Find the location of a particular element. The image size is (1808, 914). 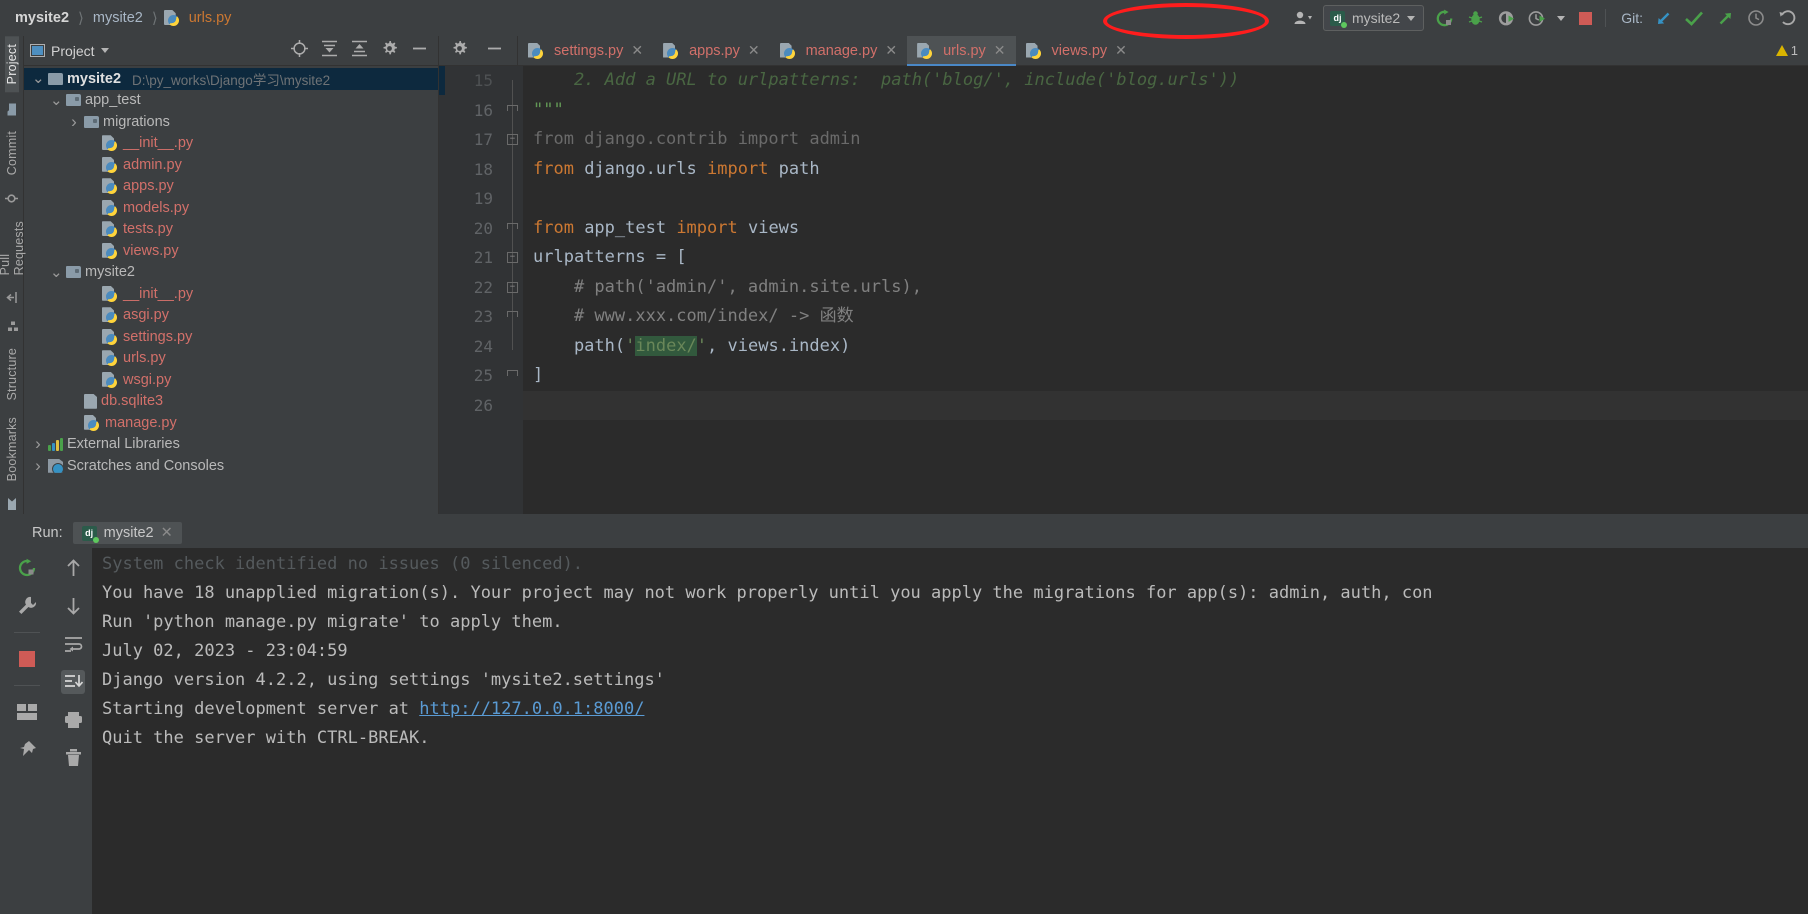

scroll-to-end-icon is located at coordinates (73, 682).